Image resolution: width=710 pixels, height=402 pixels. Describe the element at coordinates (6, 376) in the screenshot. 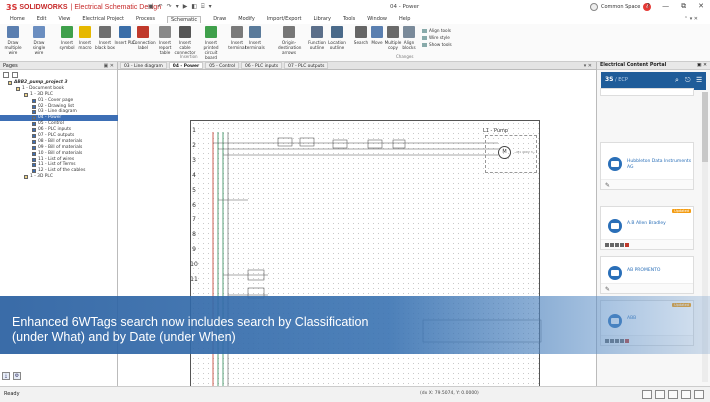

I see `document-view-icon: ⤓` at that location.